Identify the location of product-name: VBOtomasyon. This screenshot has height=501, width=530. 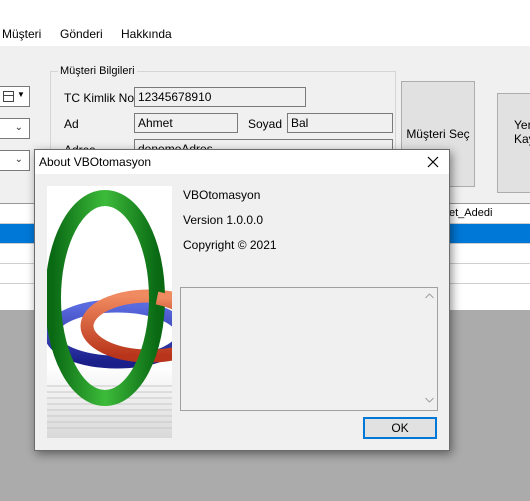
(222, 195).